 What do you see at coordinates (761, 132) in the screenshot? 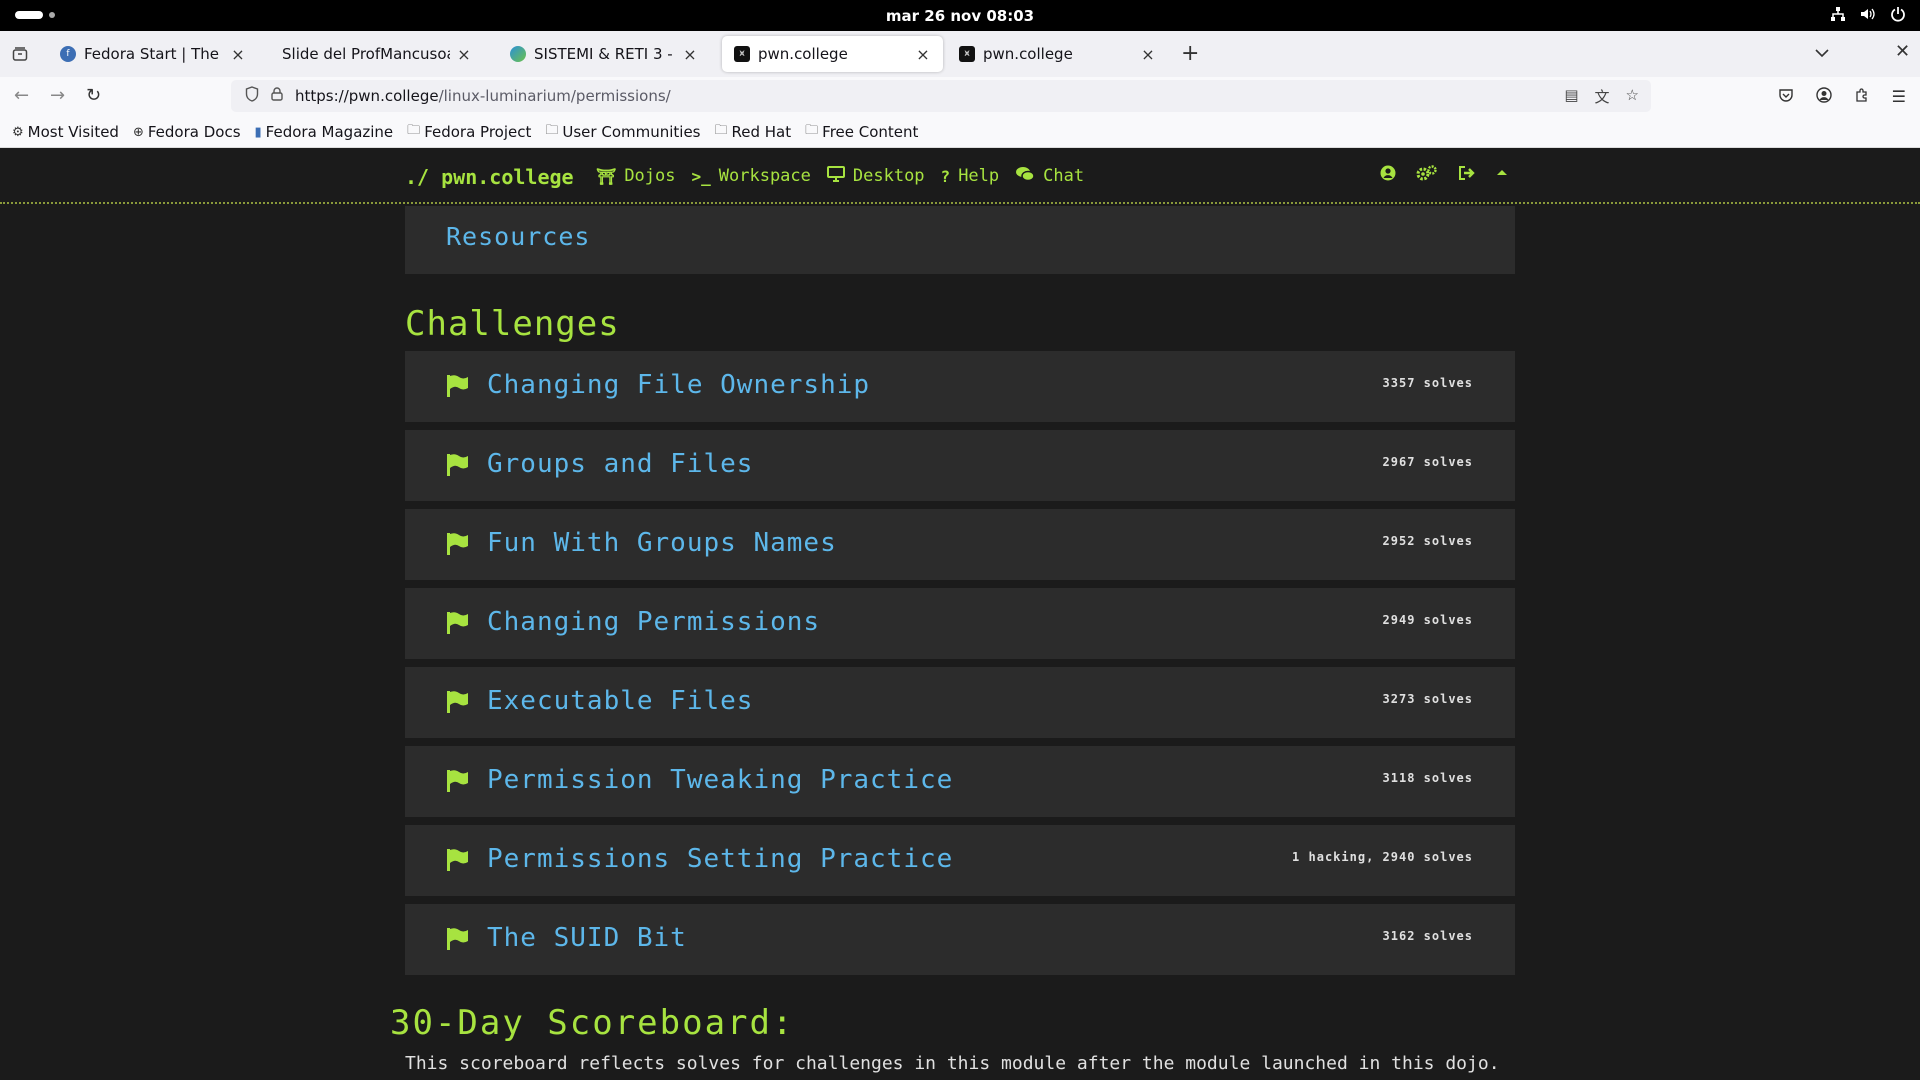
I see `bookmark-label: Red Hat` at bounding box center [761, 132].